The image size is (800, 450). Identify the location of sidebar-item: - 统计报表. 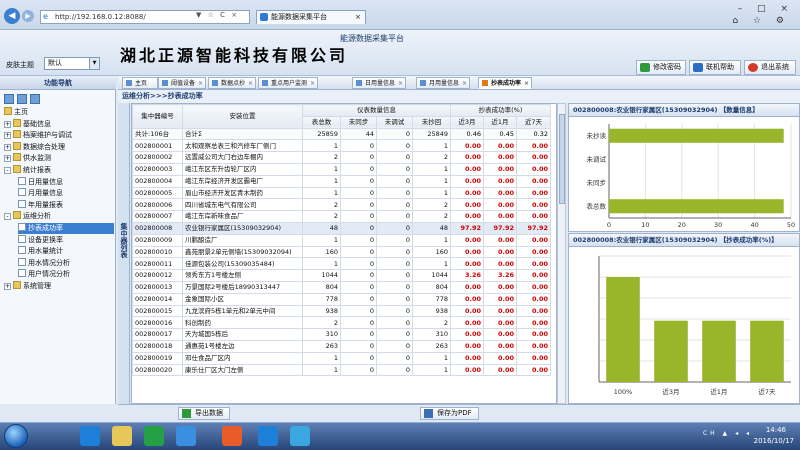
(59, 170).